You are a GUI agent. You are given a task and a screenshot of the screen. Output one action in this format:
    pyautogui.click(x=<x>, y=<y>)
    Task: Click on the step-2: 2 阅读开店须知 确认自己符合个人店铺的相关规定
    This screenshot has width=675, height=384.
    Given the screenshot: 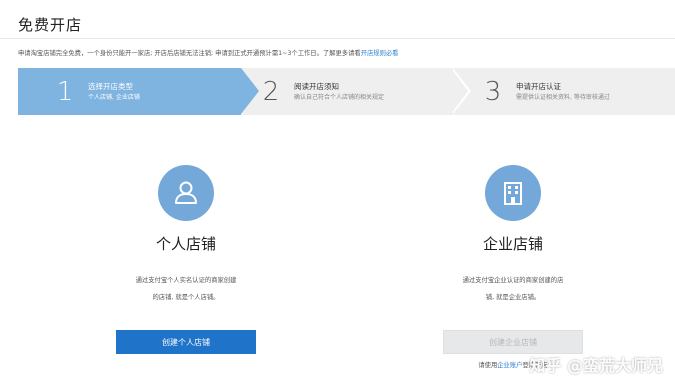 What is the action you would take?
    pyautogui.click(x=320, y=91)
    